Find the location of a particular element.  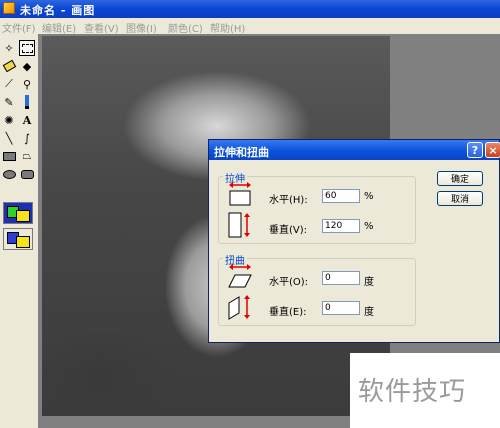

menu-edit: 编辑(E) is located at coordinates (59, 27).